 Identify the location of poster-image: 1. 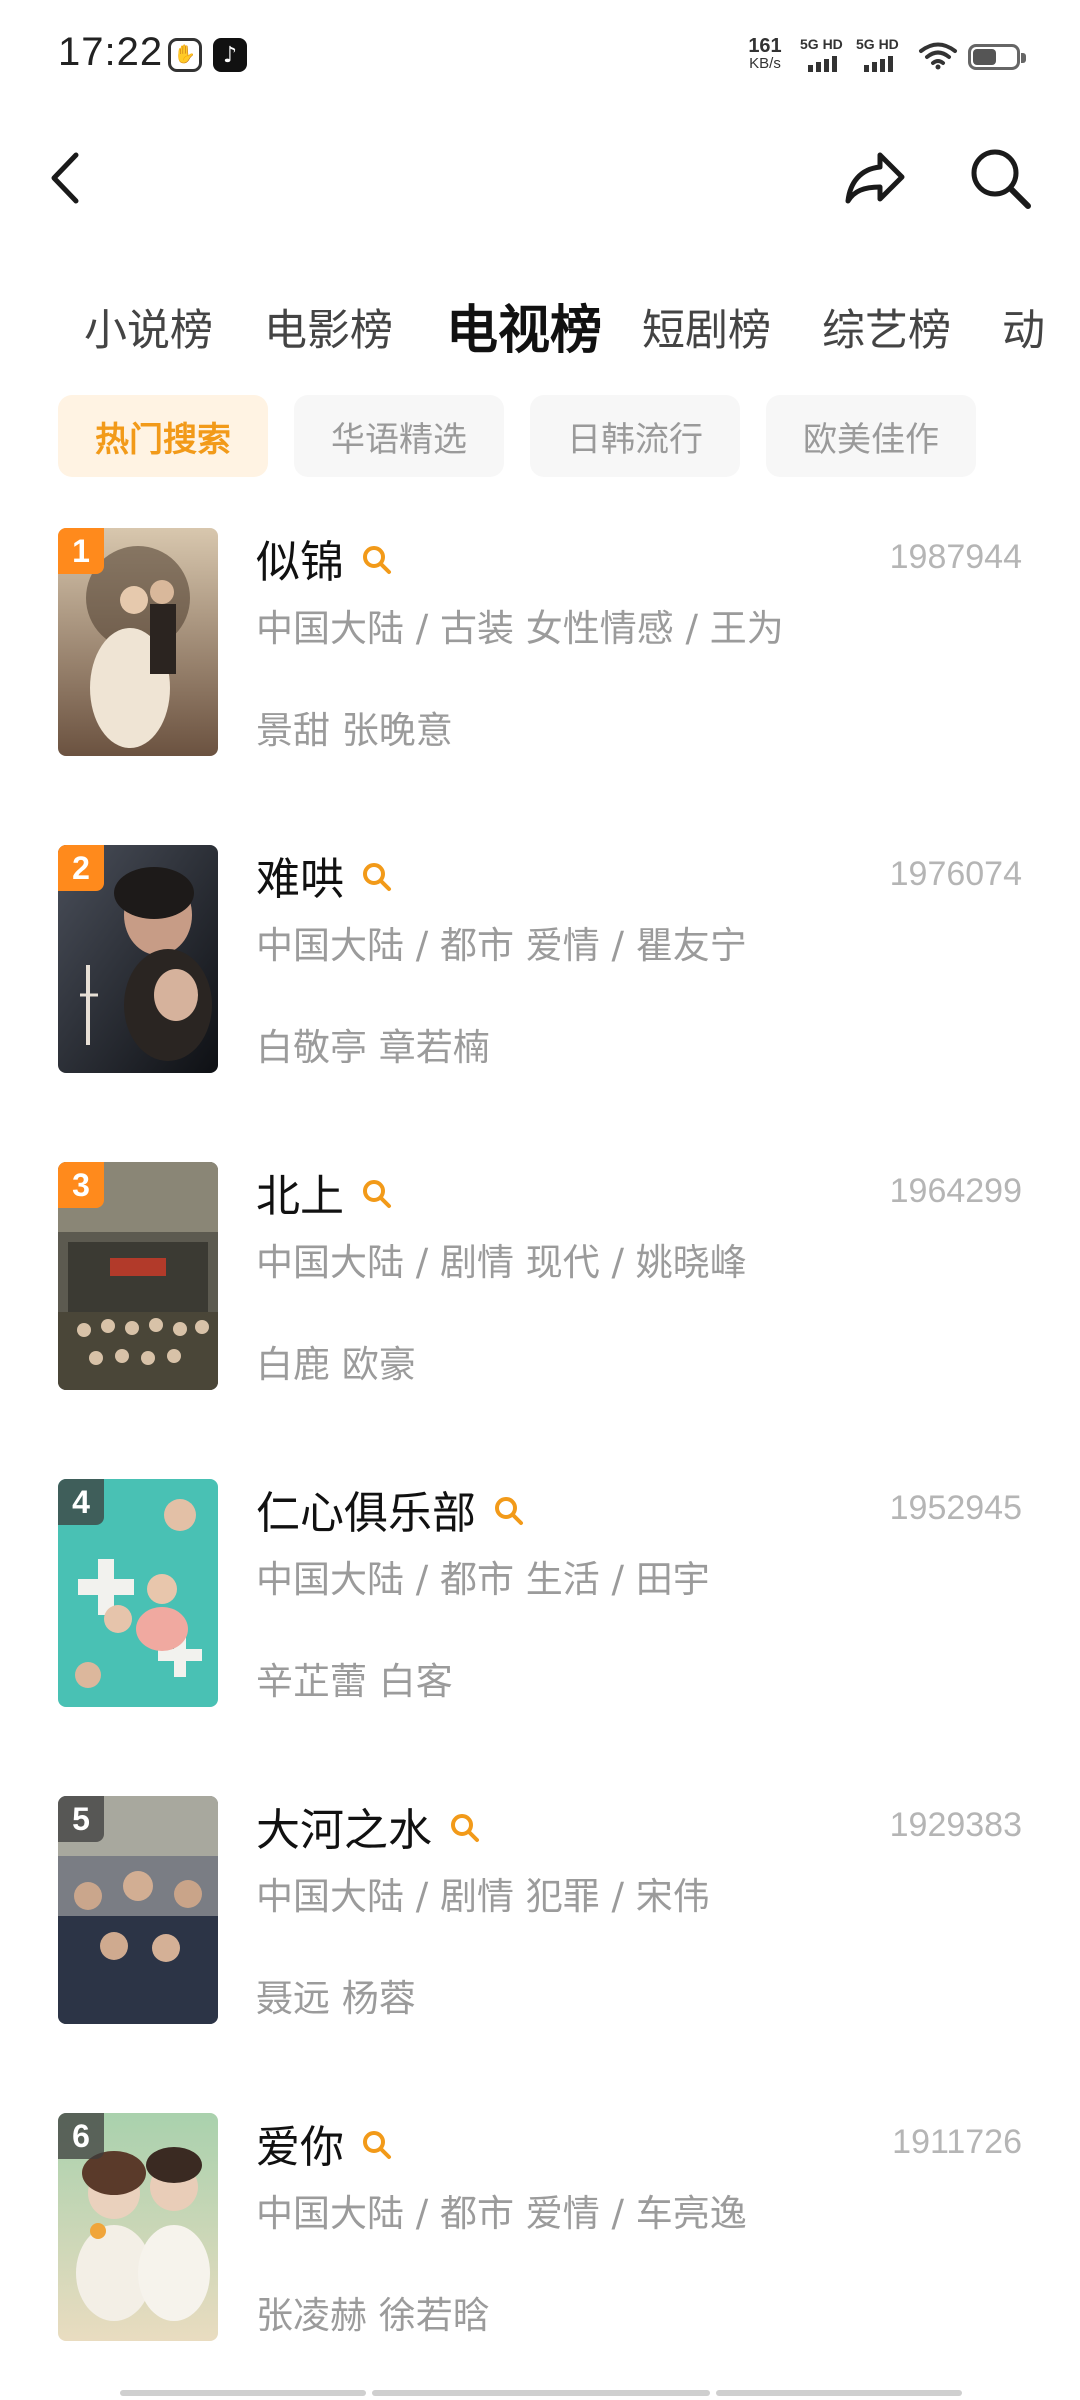
(138, 642).